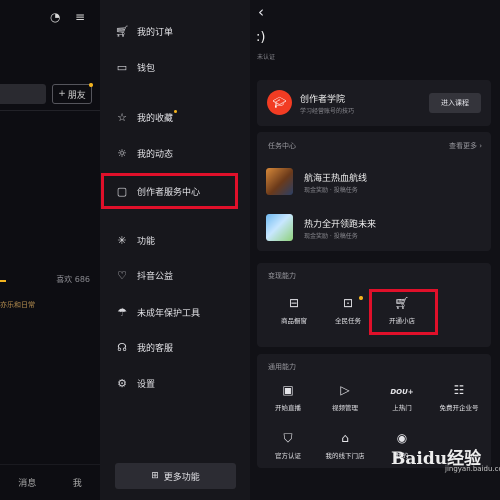  Describe the element at coordinates (175, 67) in the screenshot. I see `menu-item-wallet: ▭ 钱包` at that location.